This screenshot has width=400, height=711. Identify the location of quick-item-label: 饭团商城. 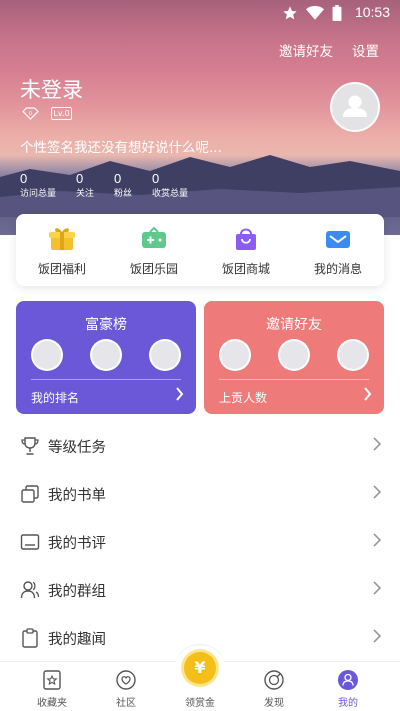
(245, 269).